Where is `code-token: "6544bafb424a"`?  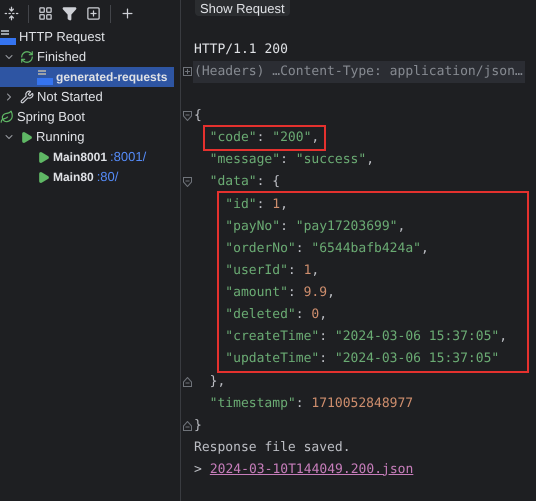
code-token: "6544bafb424a" is located at coordinates (366, 249).